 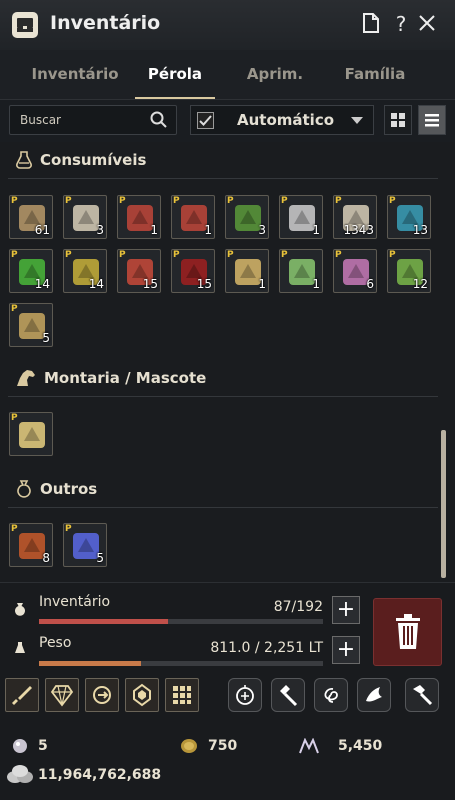 I want to click on gem-tool-button, so click(x=142, y=695).